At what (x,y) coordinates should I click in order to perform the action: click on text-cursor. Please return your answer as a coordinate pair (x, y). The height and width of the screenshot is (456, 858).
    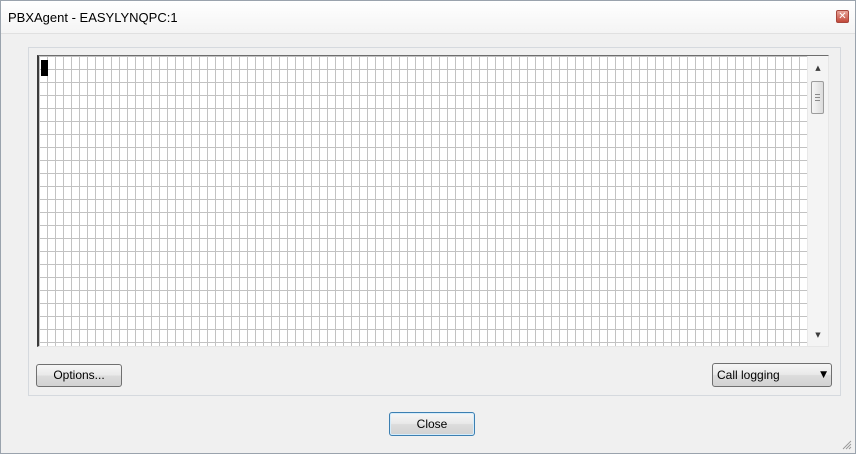
    Looking at the image, I should click on (44, 68).